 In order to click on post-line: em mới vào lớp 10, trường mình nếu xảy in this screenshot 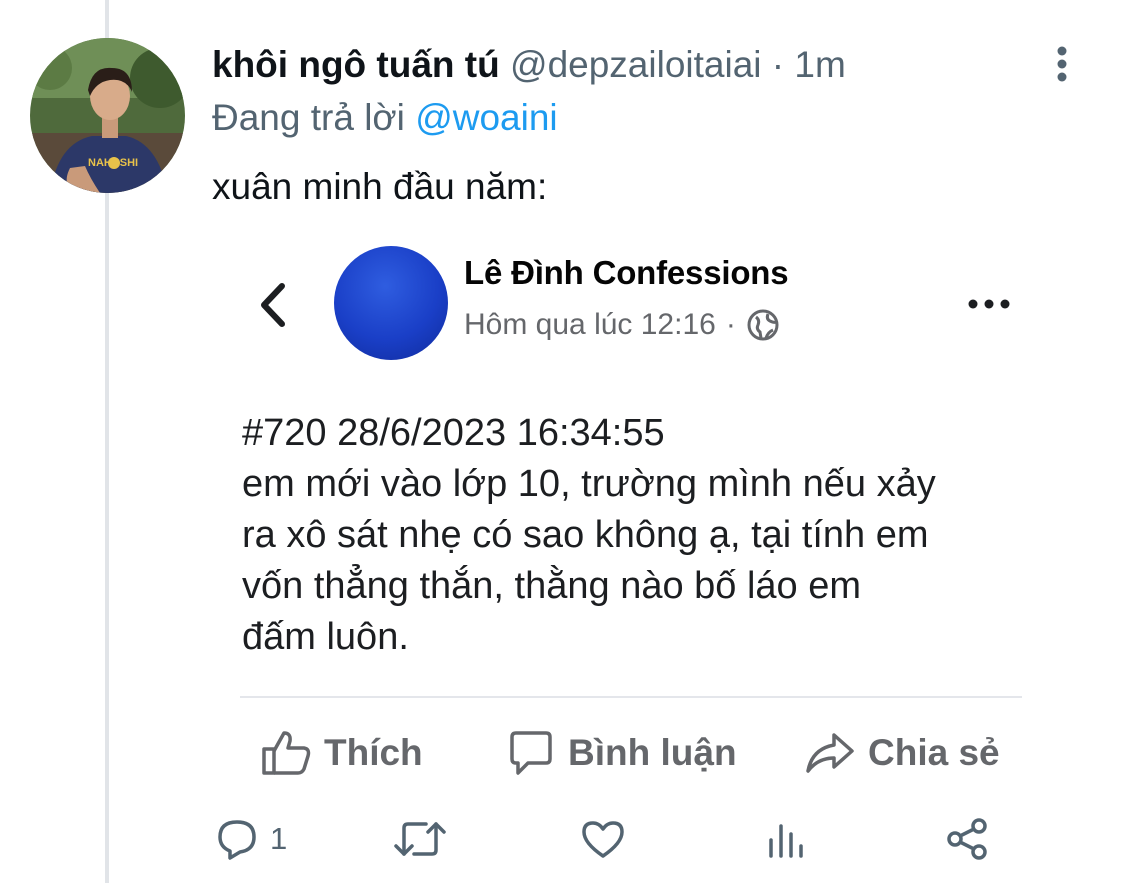, I will do `click(589, 484)`.